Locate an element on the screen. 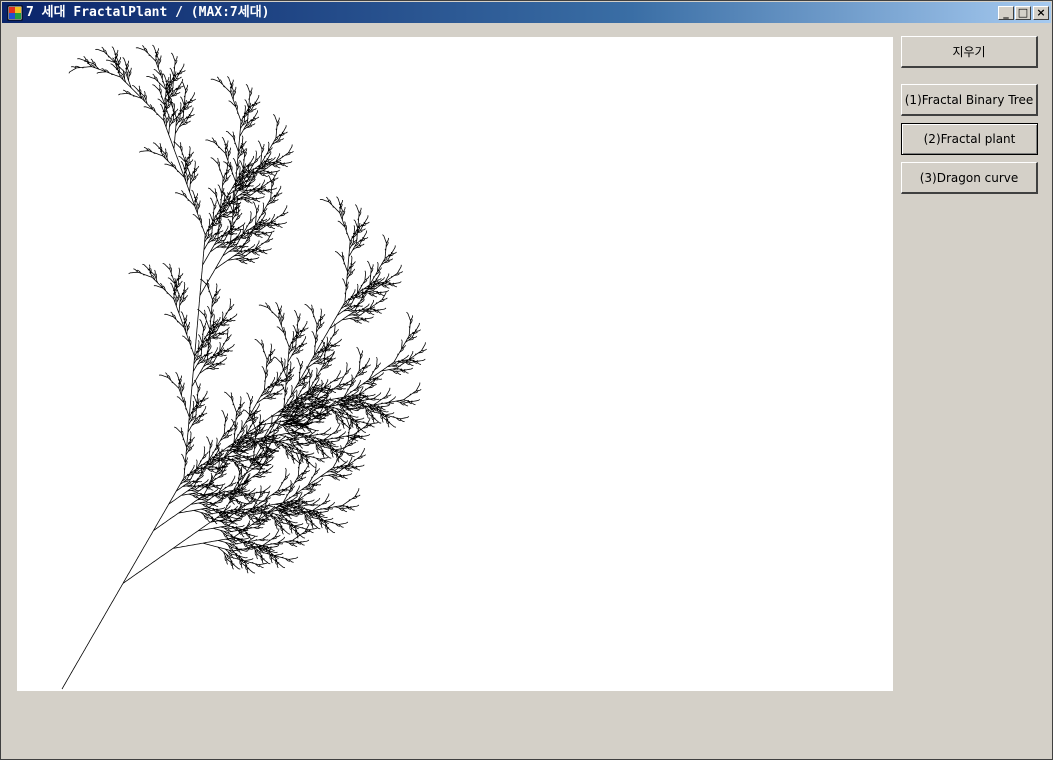 The image size is (1053, 760). maximize-icon: □ is located at coordinates (1023, 12).